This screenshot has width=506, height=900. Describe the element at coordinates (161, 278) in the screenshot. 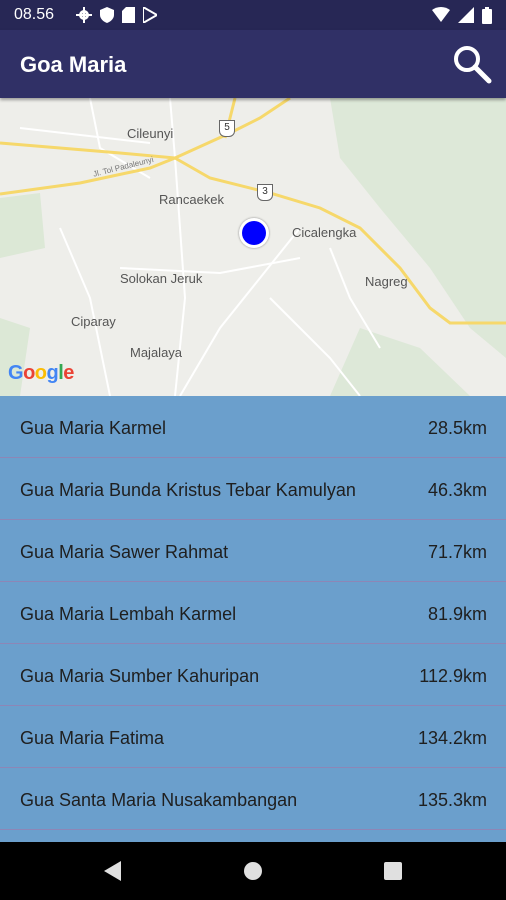

I see `place-label-solokan-jeruk: Solokan Jeruk` at that location.